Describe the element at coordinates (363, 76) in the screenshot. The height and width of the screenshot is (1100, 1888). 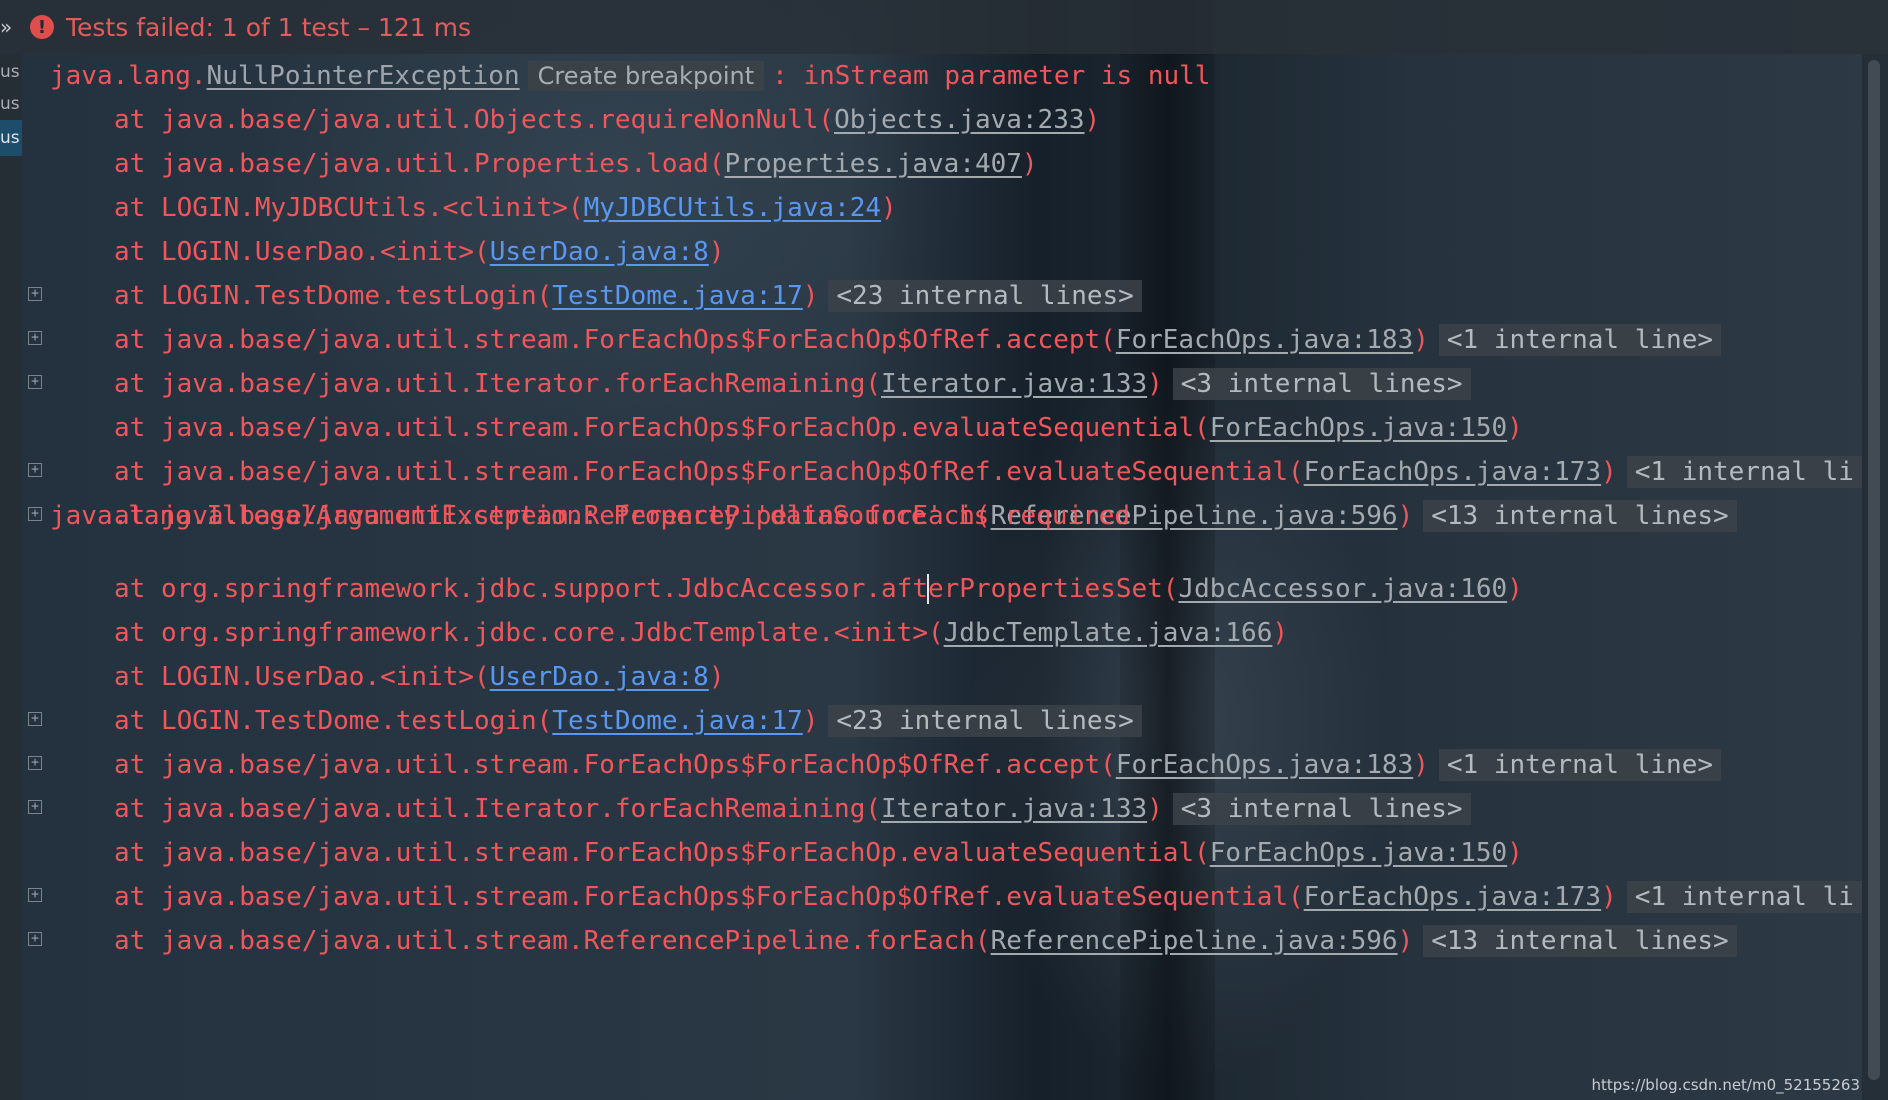
I see `exception-class-link: NullPointerException` at that location.